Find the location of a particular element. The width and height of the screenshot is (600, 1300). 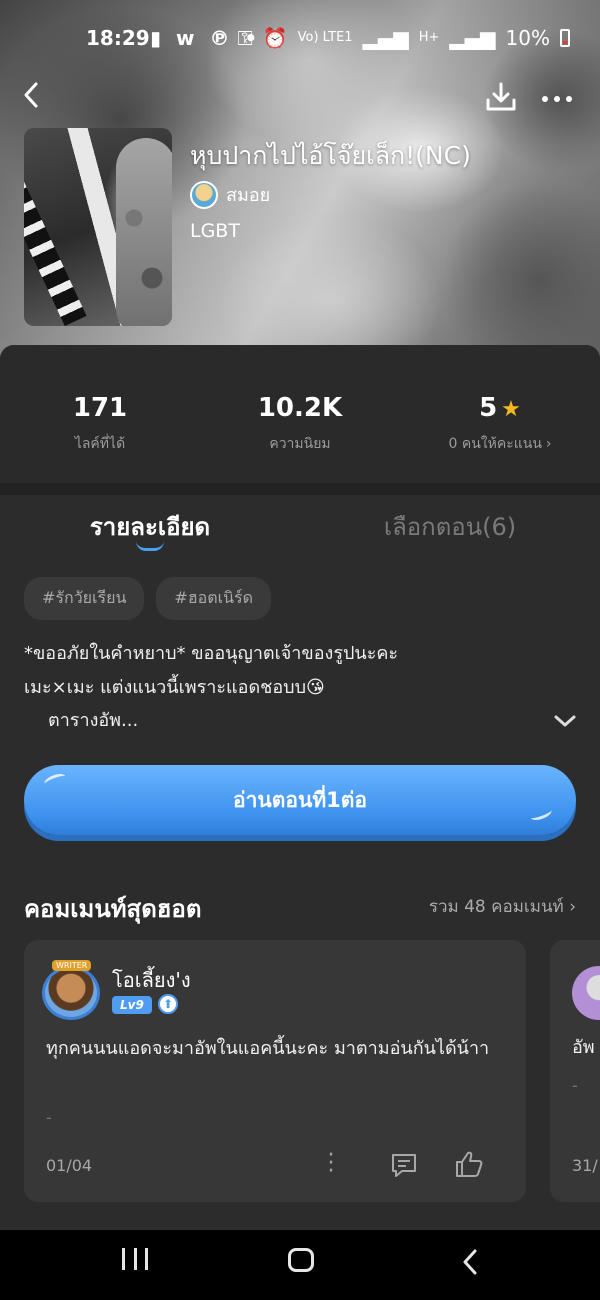

lock-icon: ⚿ is located at coordinates (245, 38).